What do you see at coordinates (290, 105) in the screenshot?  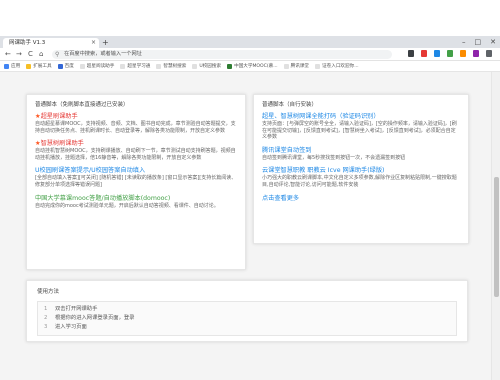 I see `panel-title: 普通脚本（自行安装）` at bounding box center [290, 105].